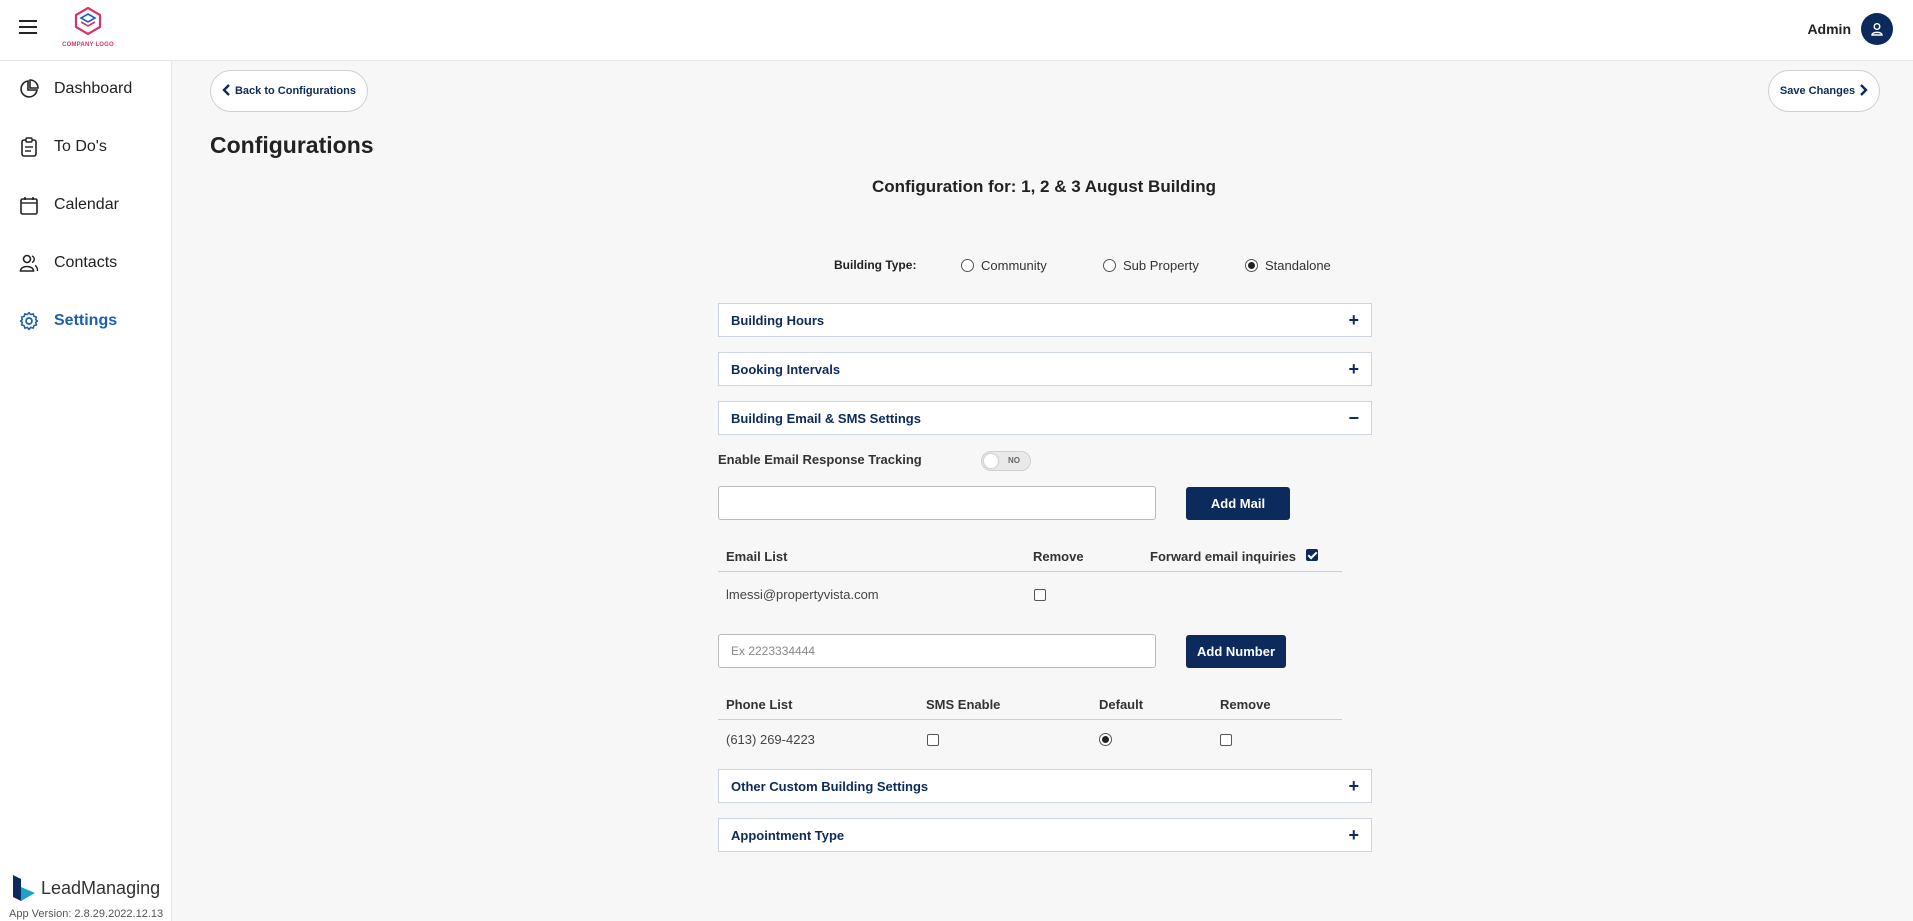 This screenshot has width=1913, height=921. What do you see at coordinates (830, 786) in the screenshot?
I see `accordion-title: Other Custom Building Settings` at bounding box center [830, 786].